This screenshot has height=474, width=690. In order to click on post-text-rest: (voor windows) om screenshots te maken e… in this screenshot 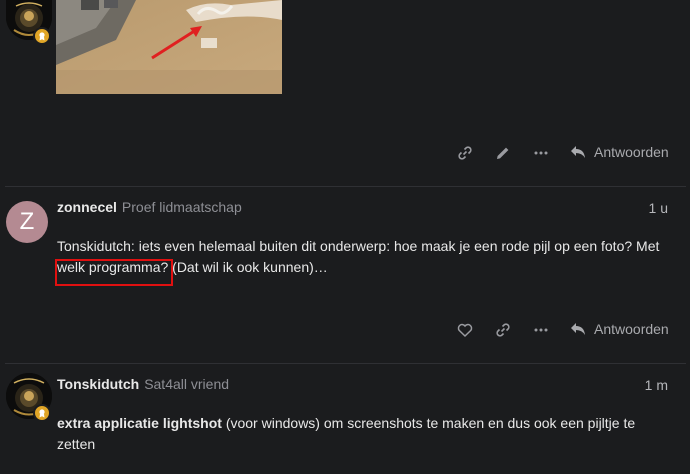, I will do `click(428, 423)`.